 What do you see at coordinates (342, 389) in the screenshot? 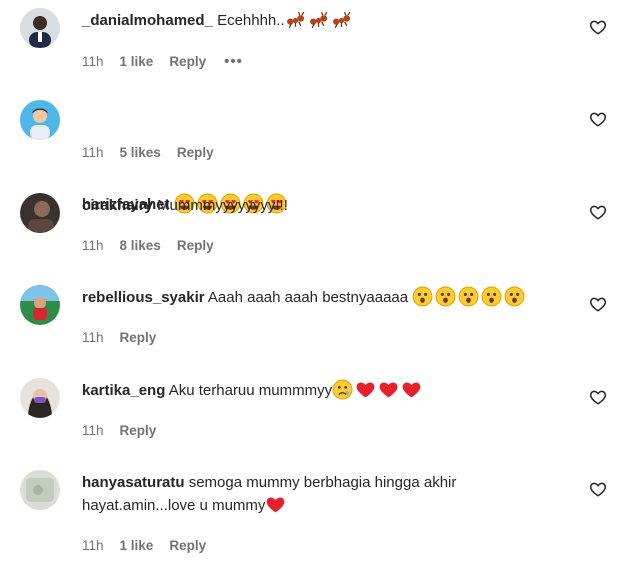
I see `sad-tear-emoji` at bounding box center [342, 389].